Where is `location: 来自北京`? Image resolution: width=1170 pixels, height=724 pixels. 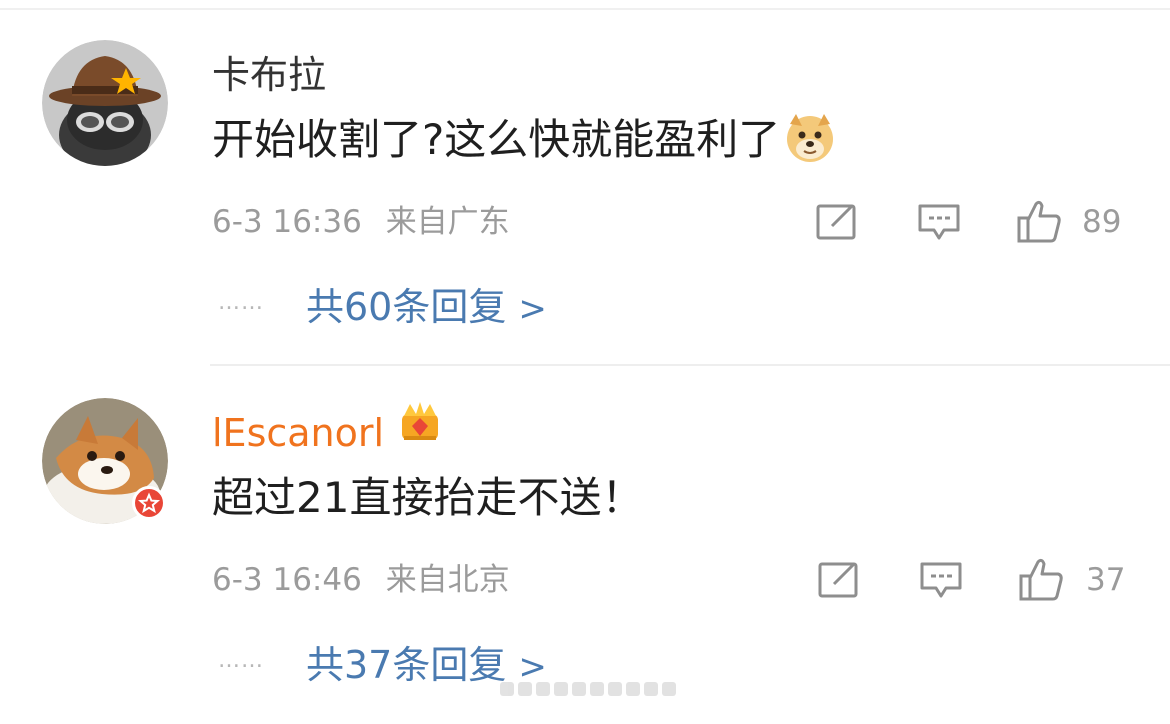 location: 来自北京 is located at coordinates (447, 580).